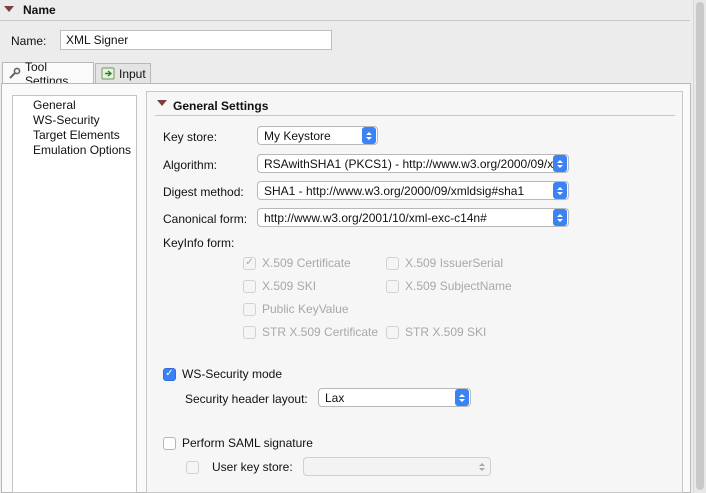 This screenshot has width=706, height=493. Describe the element at coordinates (132, 73) in the screenshot. I see `tab-label: Input` at that location.